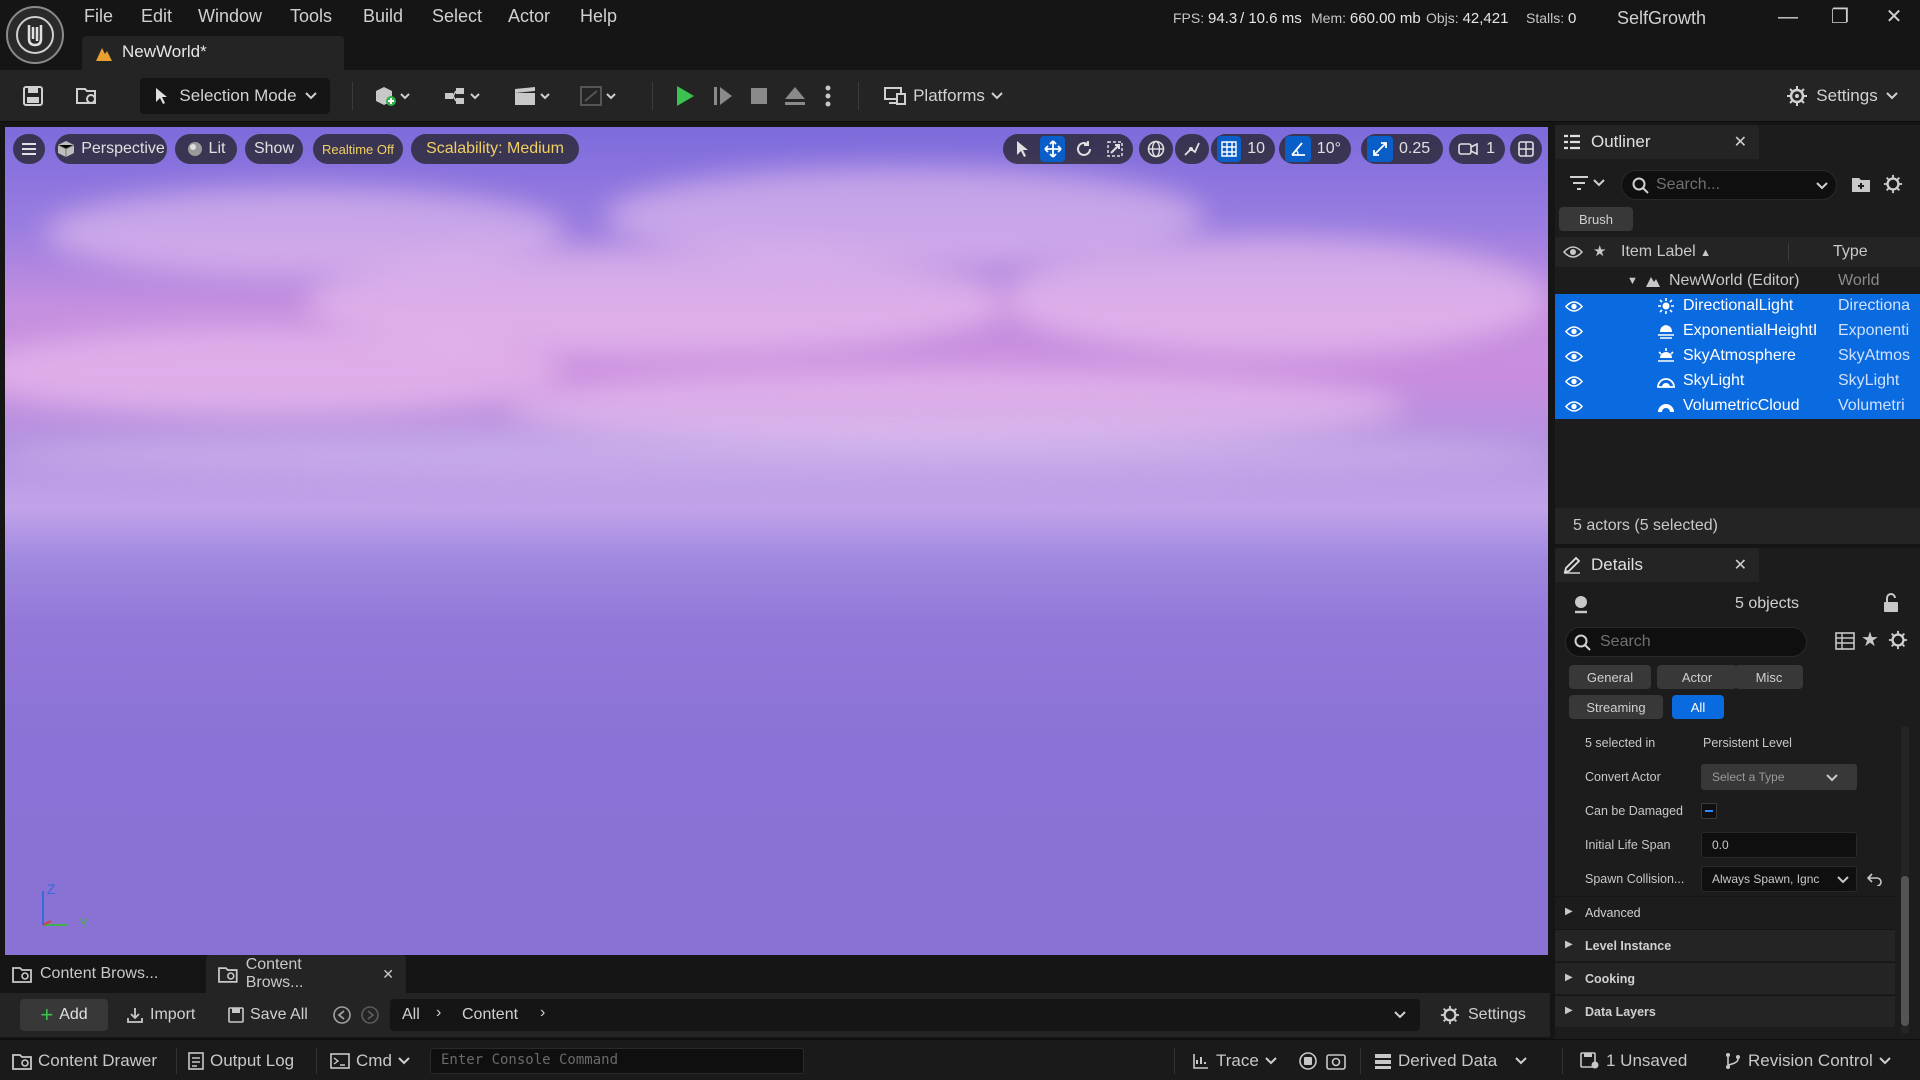 The width and height of the screenshot is (1920, 1080). I want to click on close-window-button: ✕, so click(1894, 17).